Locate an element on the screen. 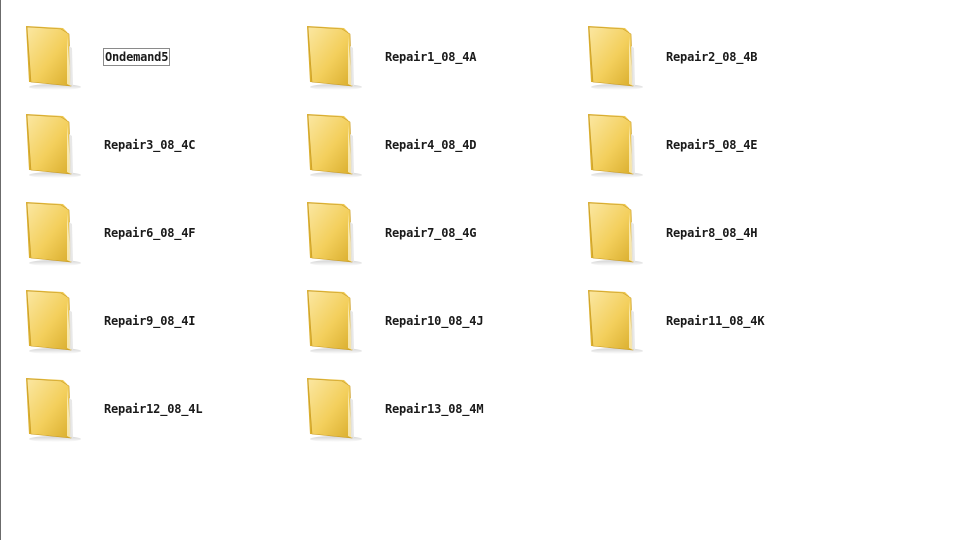 Image resolution: width=960 pixels, height=540 pixels. folder-label: Repair3_08_4C is located at coordinates (150, 145).